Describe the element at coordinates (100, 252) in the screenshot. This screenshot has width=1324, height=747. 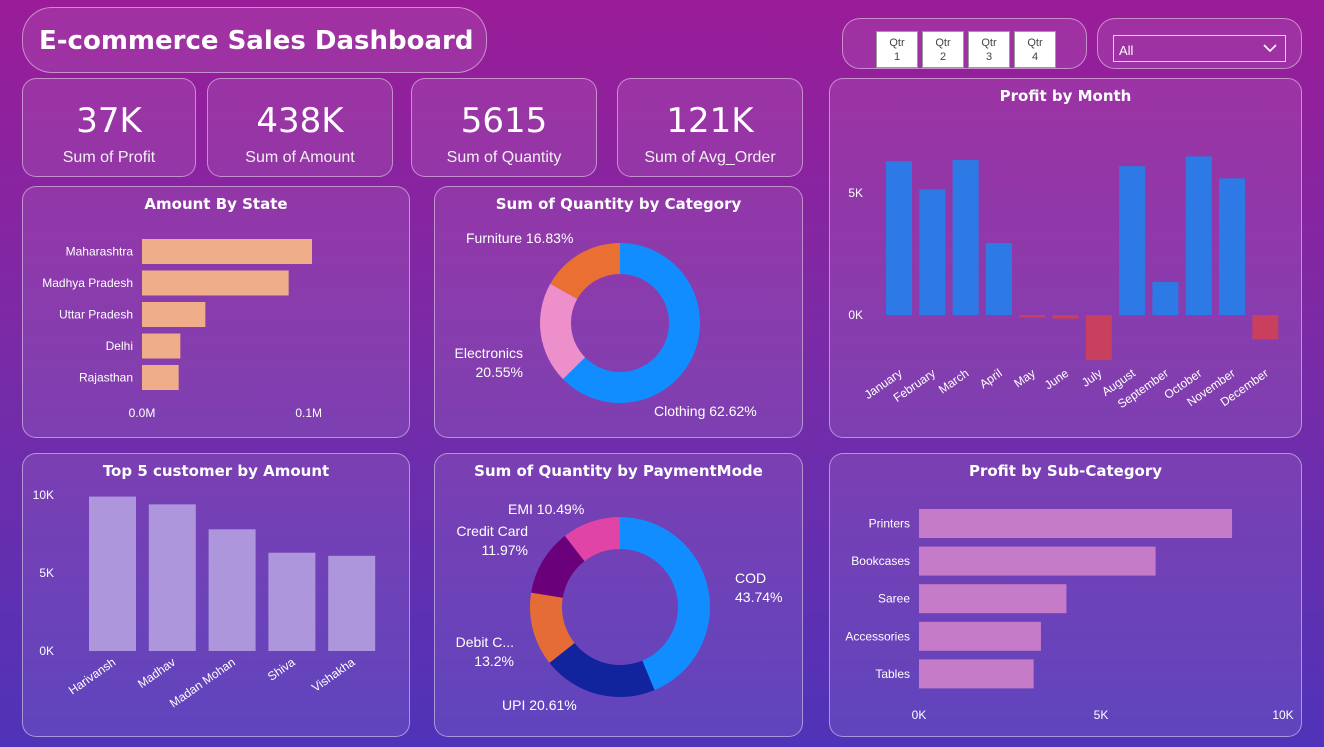
I see `category-label: Maharashtra` at that location.